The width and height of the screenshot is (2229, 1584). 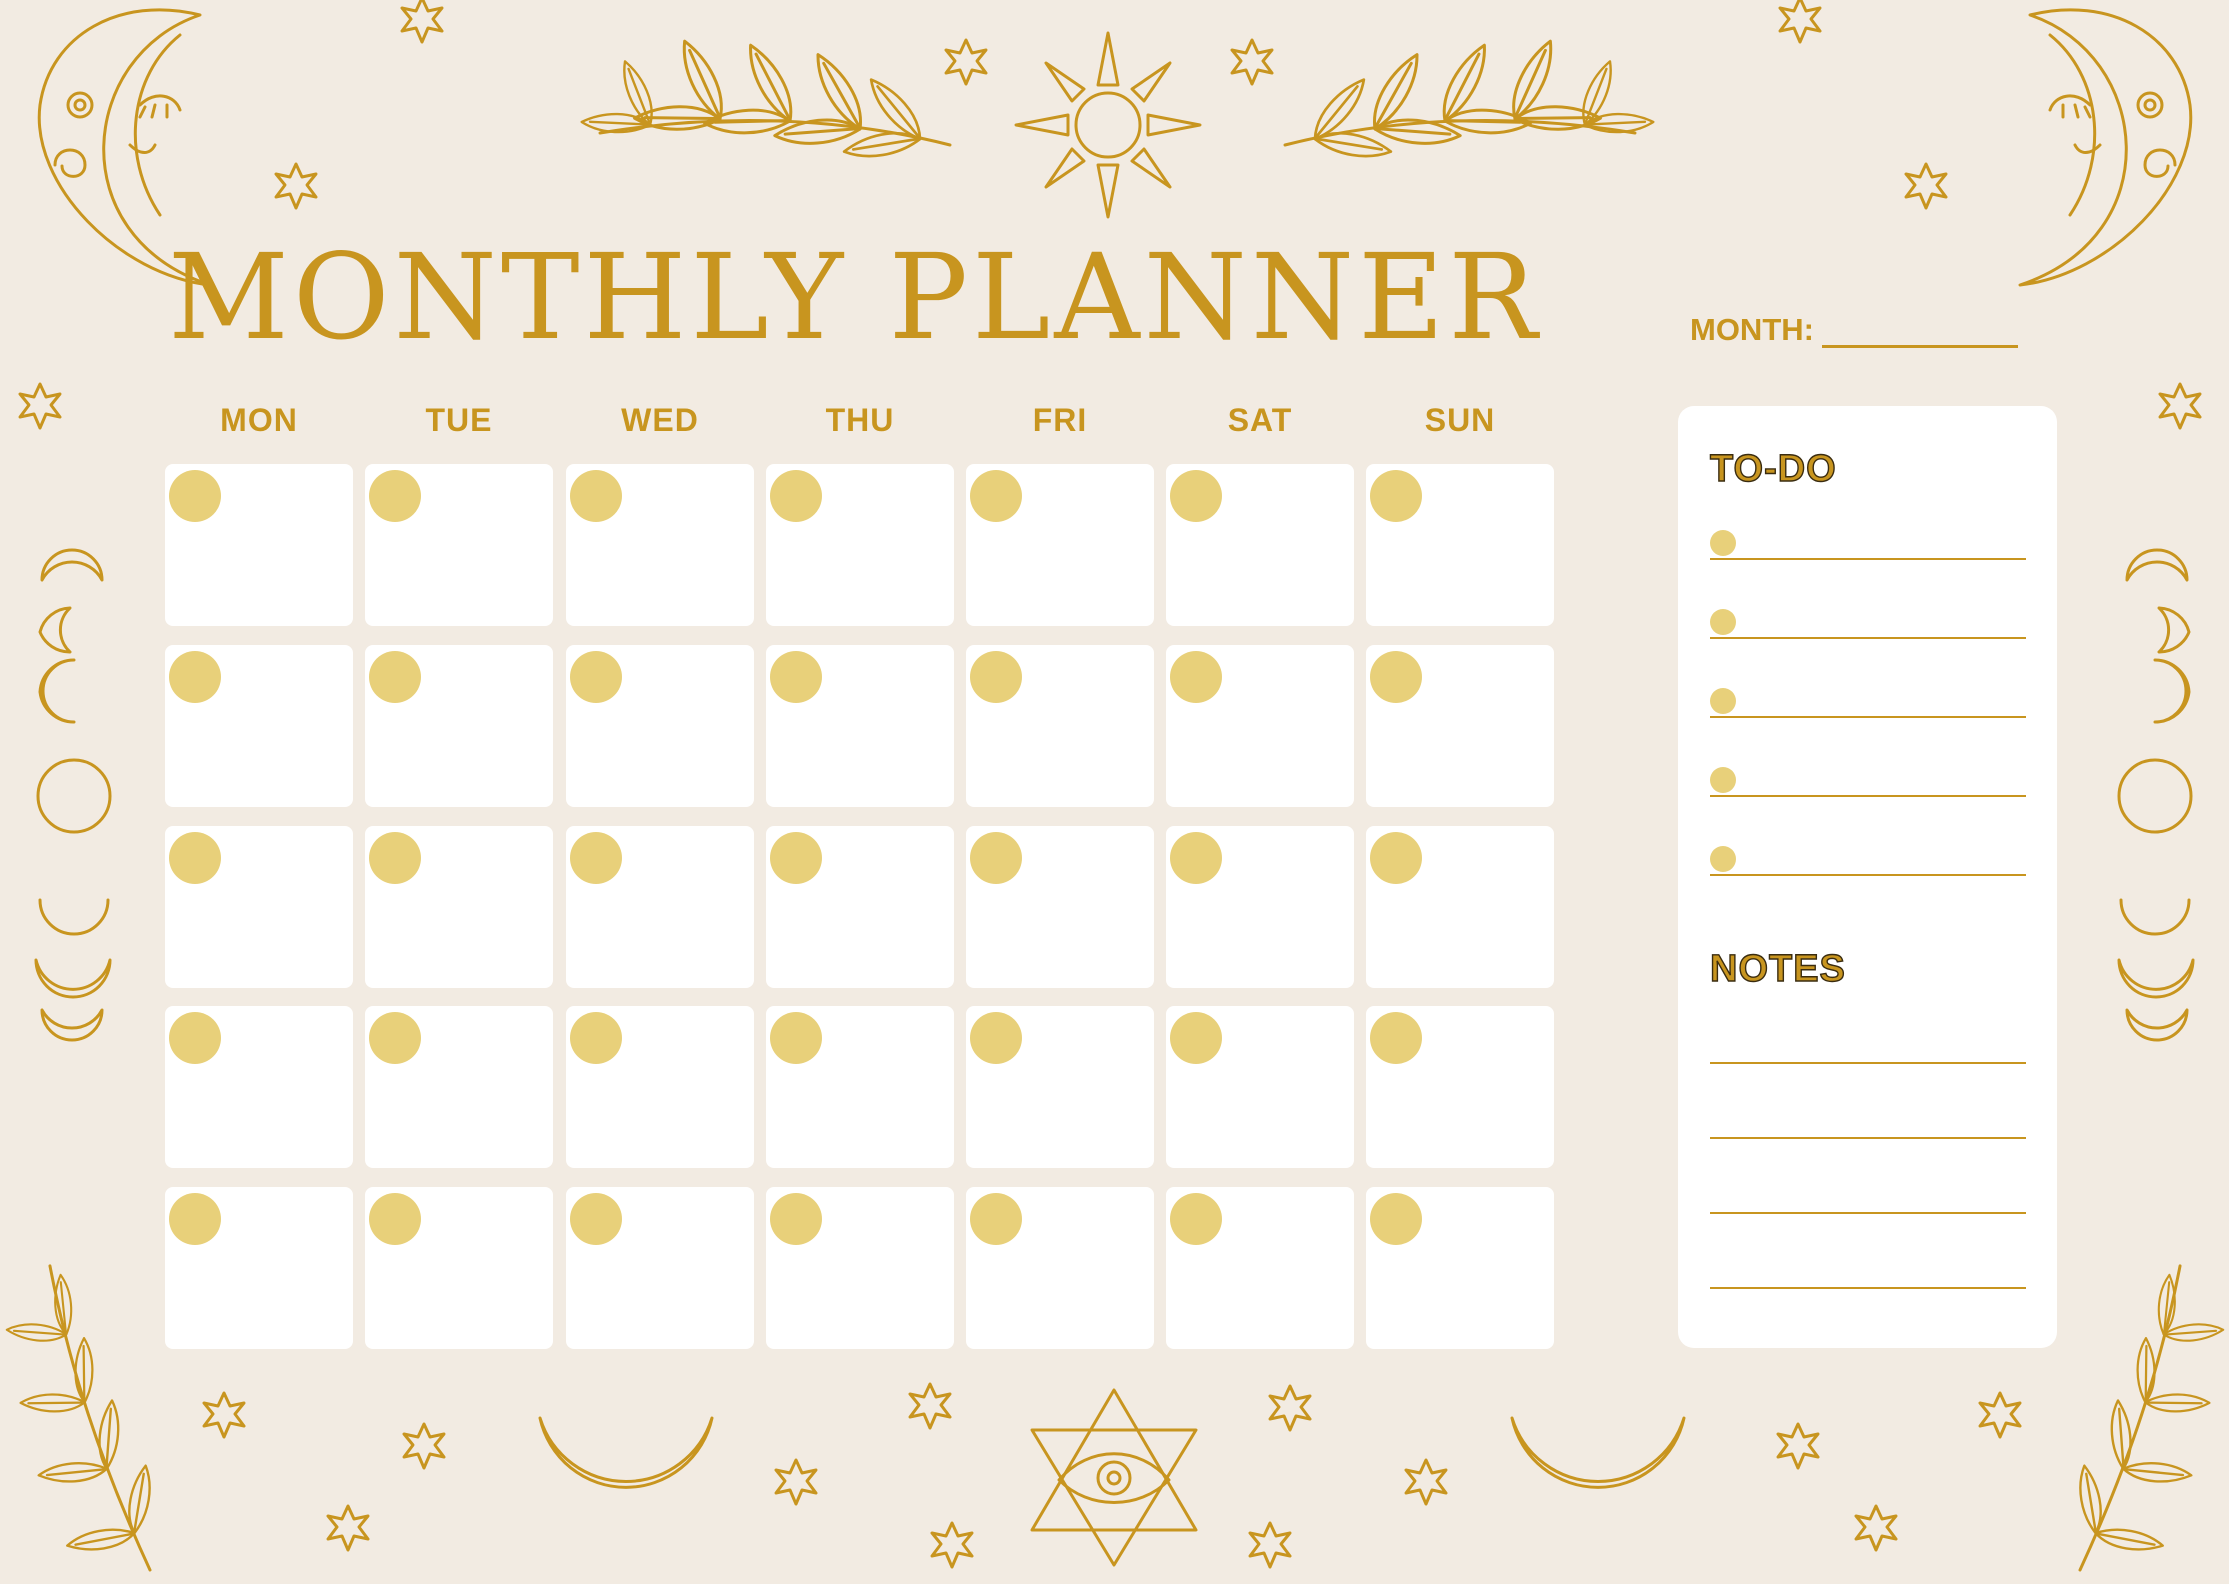 What do you see at coordinates (1919, 332) in the screenshot?
I see `month-input-line` at bounding box center [1919, 332].